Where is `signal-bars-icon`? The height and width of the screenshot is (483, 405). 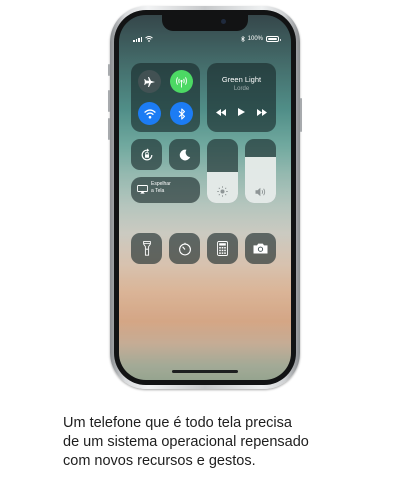 signal-bars-icon is located at coordinates (137, 39).